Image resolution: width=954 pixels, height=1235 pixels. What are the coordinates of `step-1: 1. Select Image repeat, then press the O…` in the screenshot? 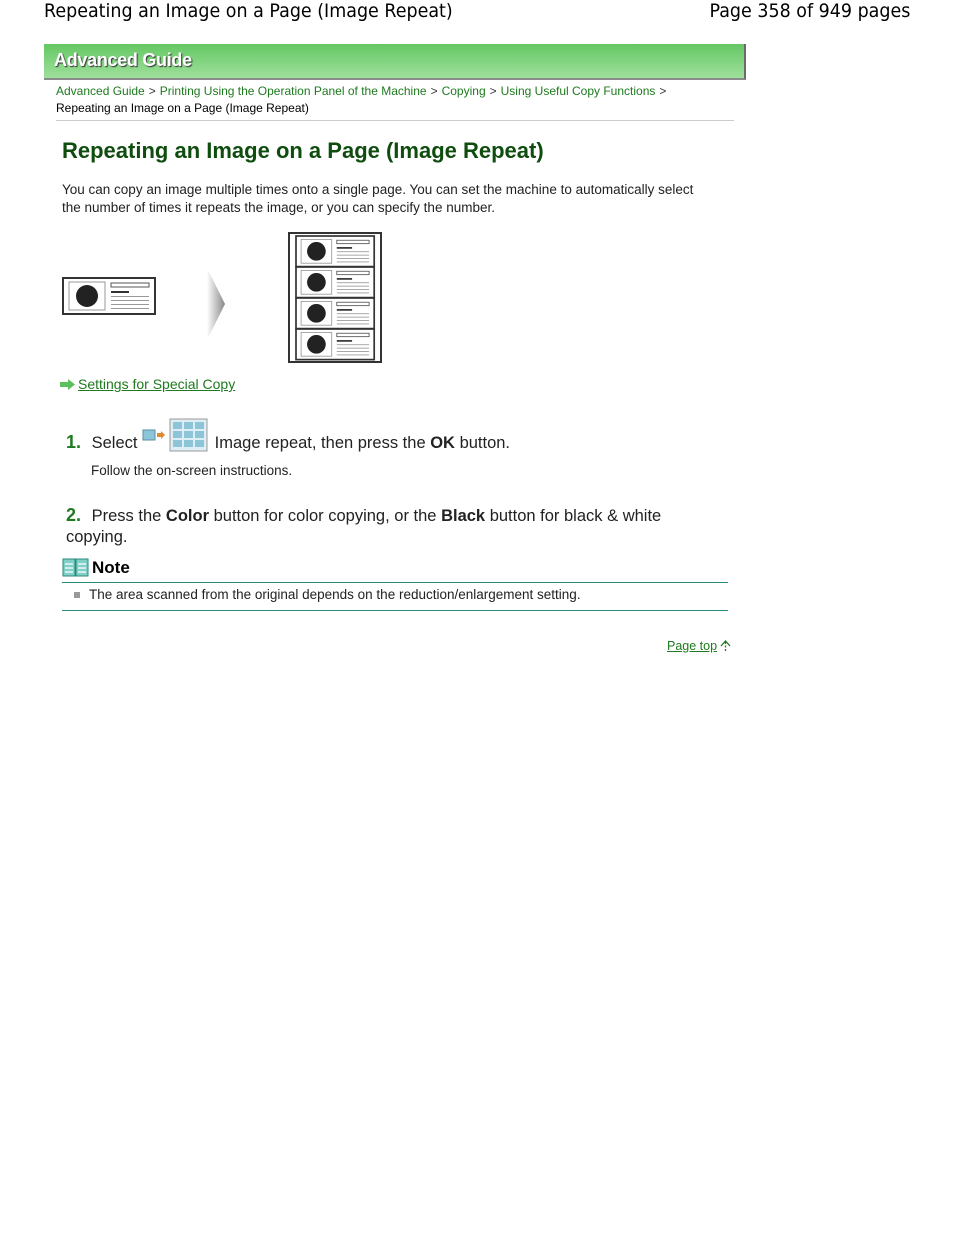 It's located at (288, 435).